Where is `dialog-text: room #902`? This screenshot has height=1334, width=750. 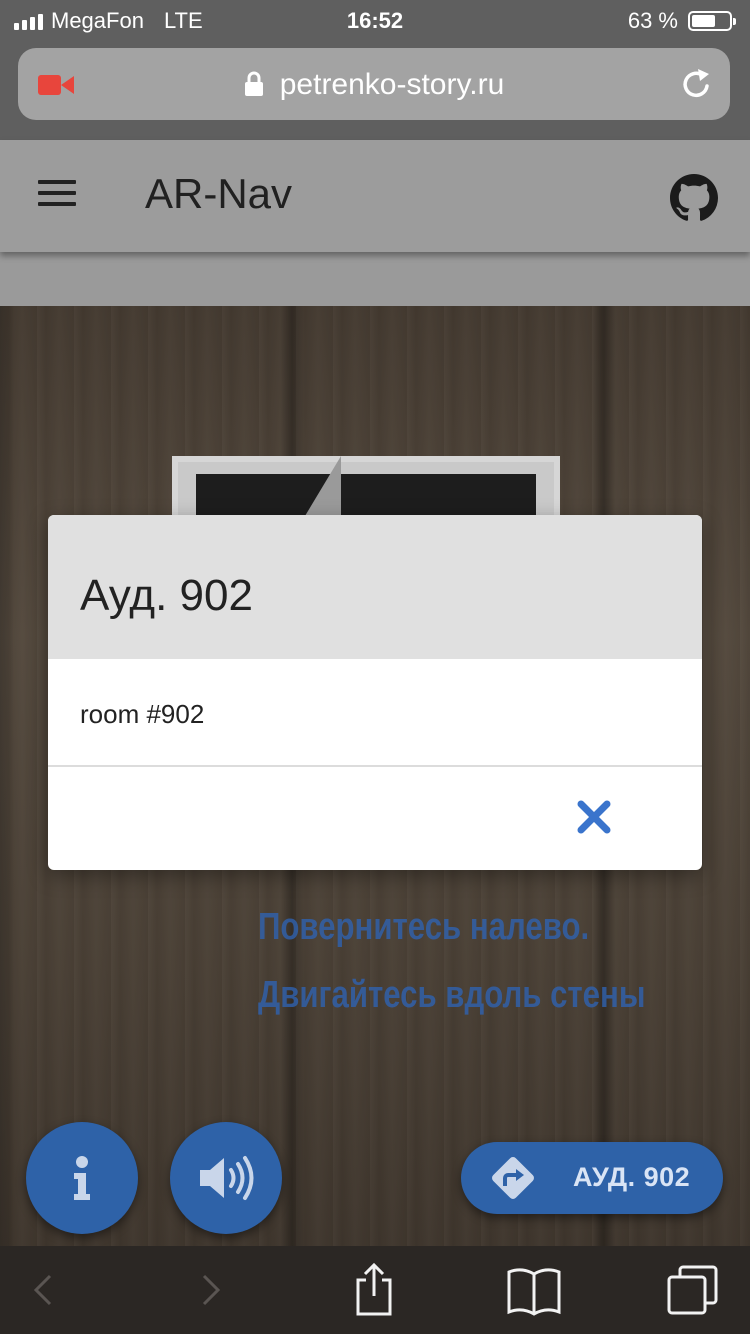 dialog-text: room #902 is located at coordinates (142, 714).